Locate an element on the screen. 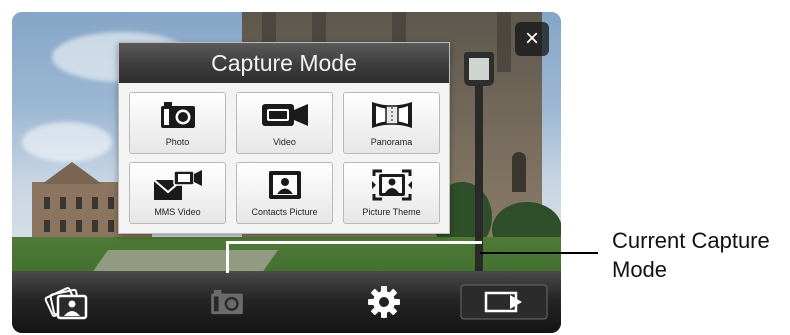 This screenshot has height=335, width=790. mode-picture-theme-button: Picture Theme is located at coordinates (391, 193).